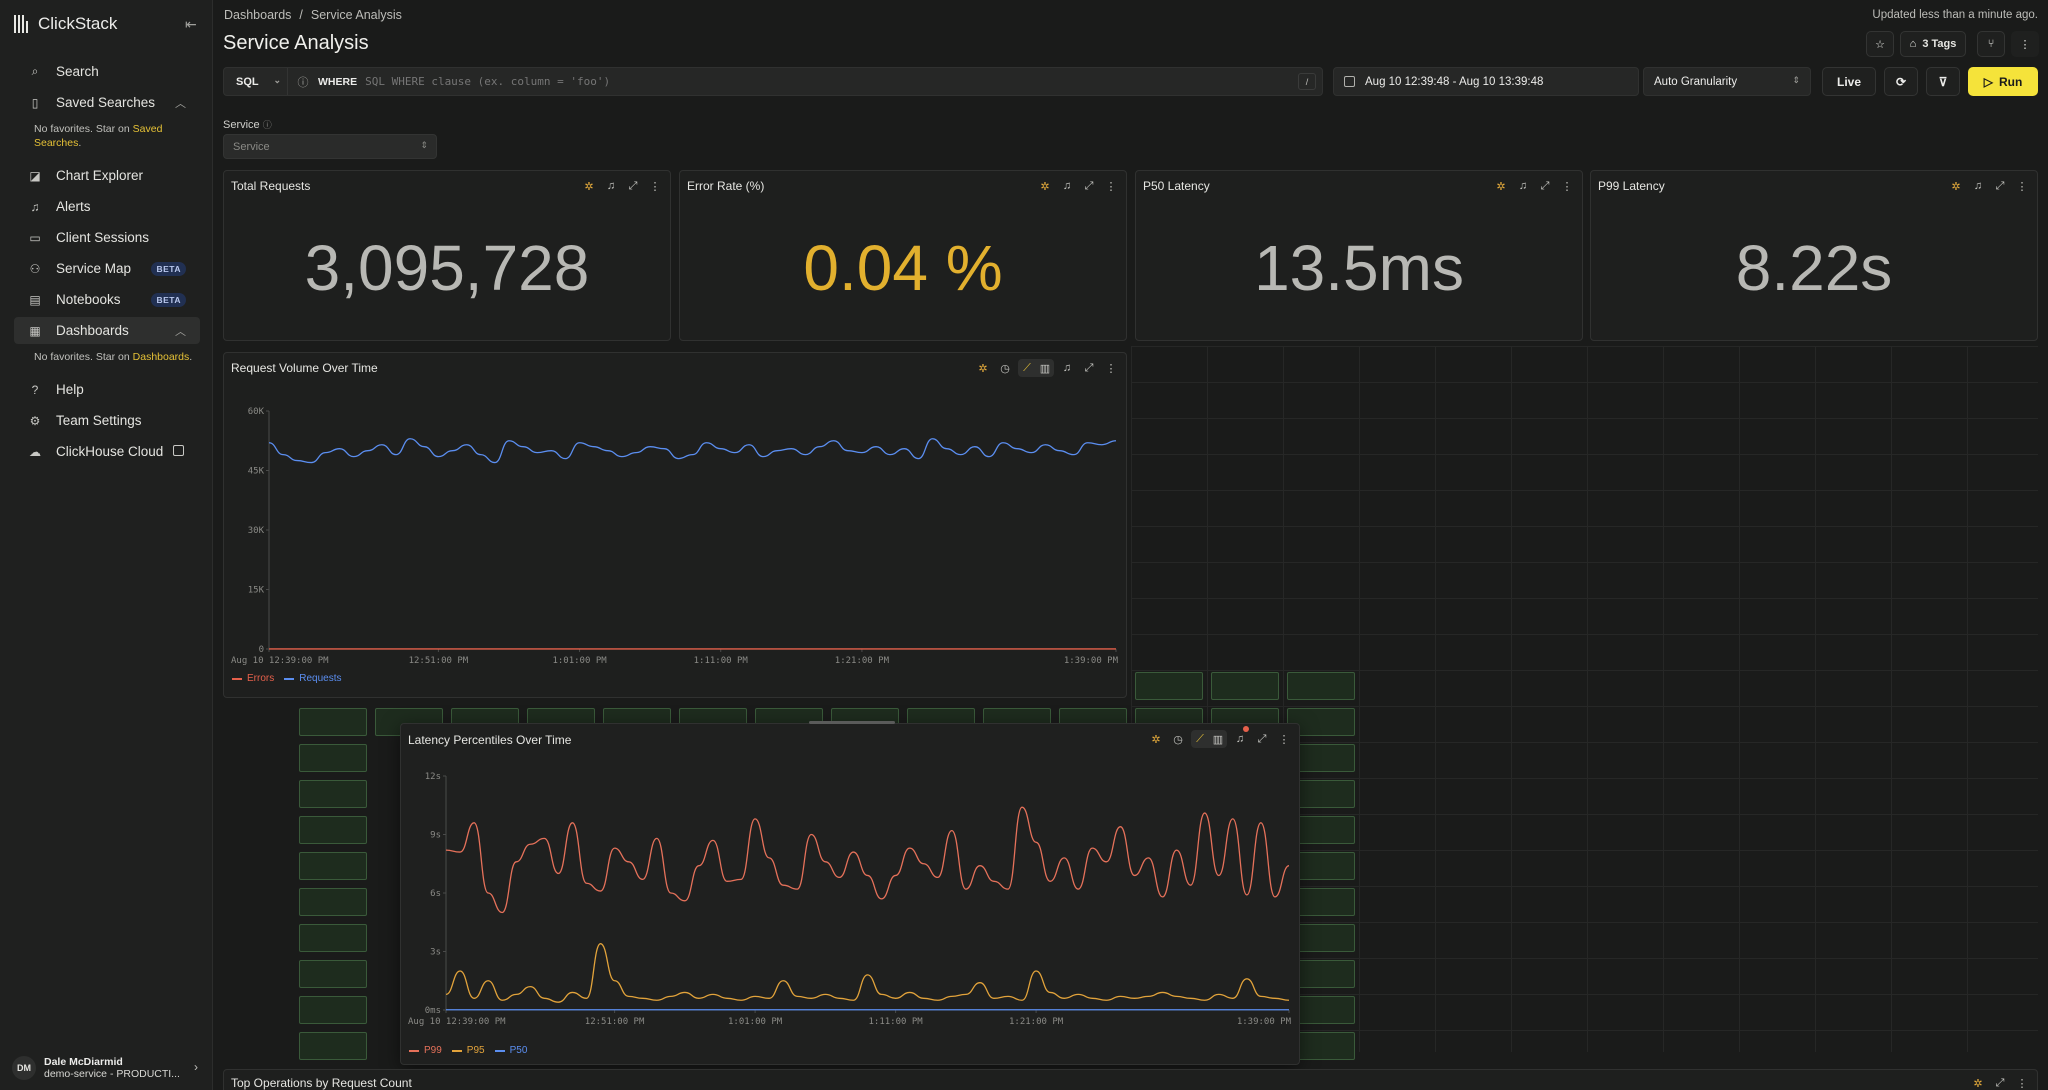 The height and width of the screenshot is (1090, 2048). I want to click on bookmark-icon: ▯, so click(35, 102).